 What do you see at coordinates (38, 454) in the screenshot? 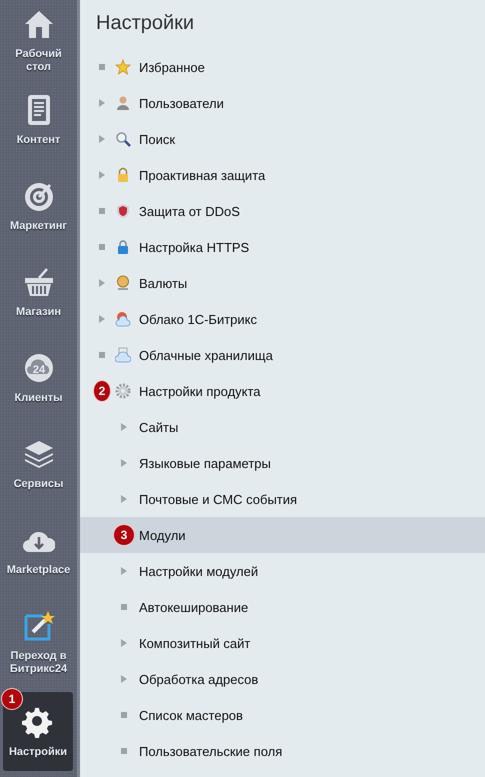
I see `layers-icon` at bounding box center [38, 454].